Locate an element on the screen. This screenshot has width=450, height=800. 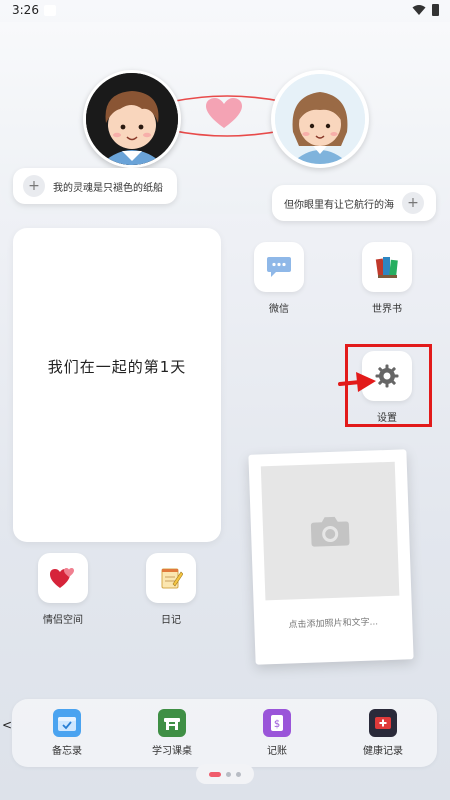
dock-health: 健康记录 is located at coordinates (383, 733).